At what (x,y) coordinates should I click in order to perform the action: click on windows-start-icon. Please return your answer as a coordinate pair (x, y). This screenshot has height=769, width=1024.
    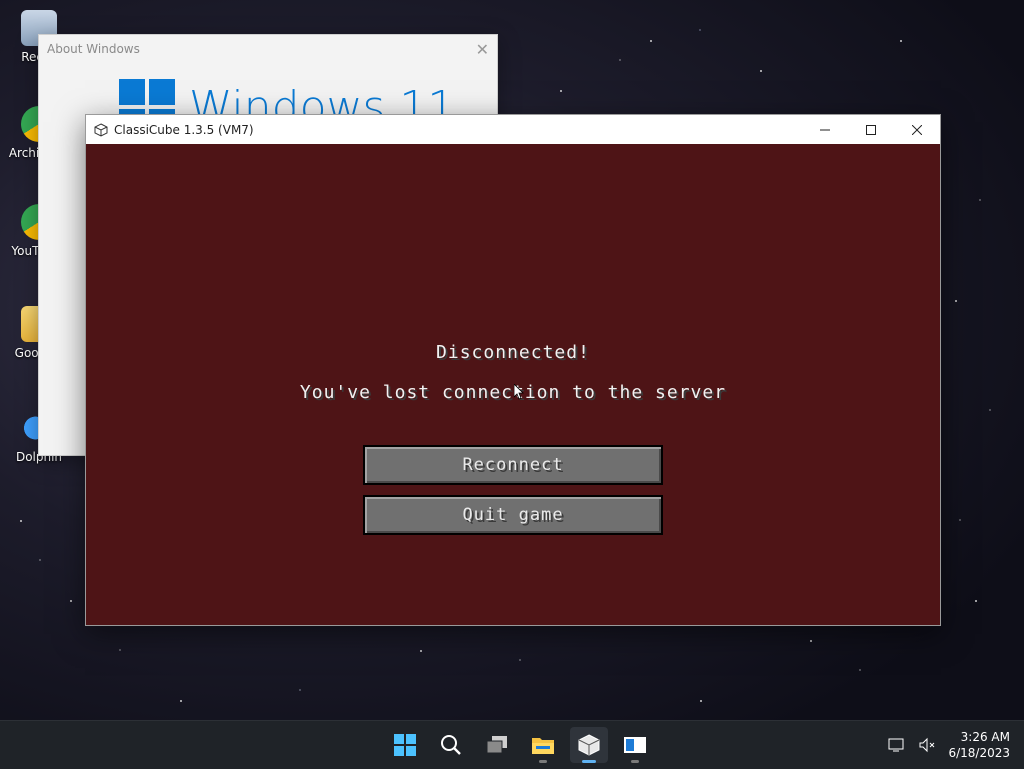
    Looking at the image, I should click on (405, 745).